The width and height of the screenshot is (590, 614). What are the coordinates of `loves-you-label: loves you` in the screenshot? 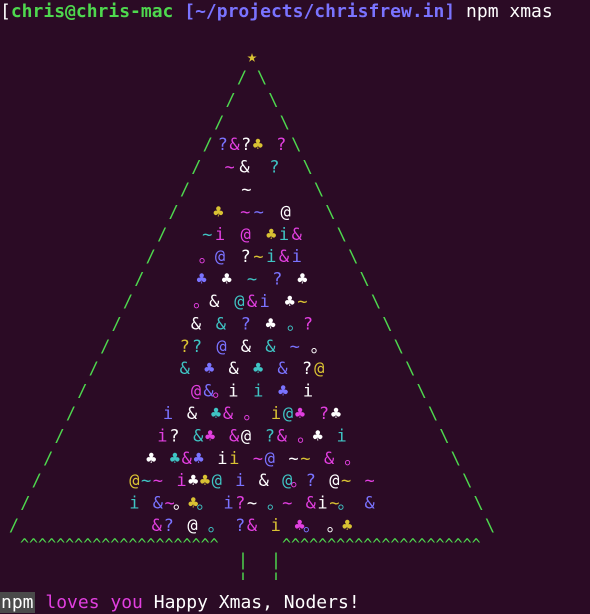 It's located at (94, 602).